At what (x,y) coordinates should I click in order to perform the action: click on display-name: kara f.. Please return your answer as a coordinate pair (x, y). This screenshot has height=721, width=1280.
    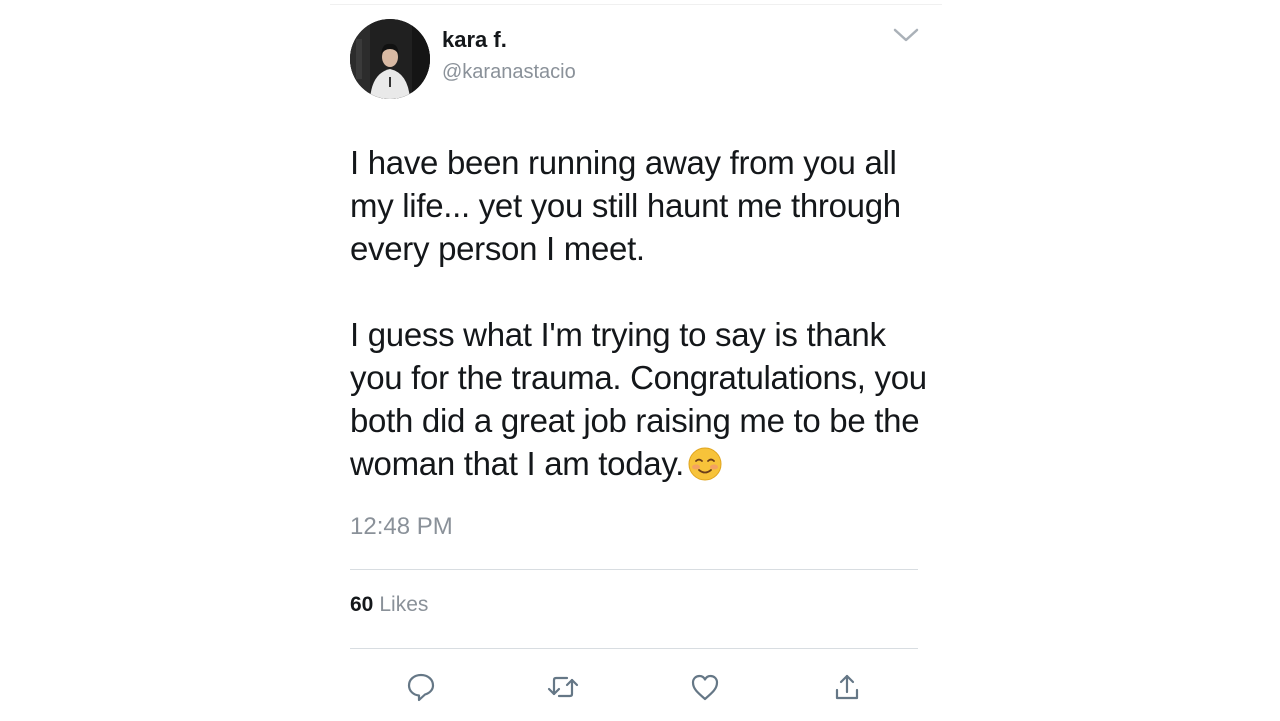
    Looking at the image, I should click on (474, 40).